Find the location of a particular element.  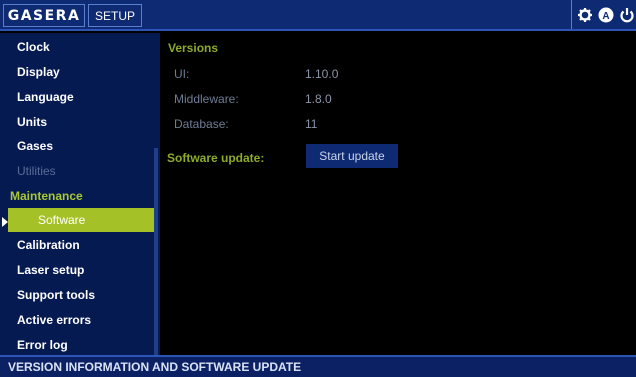

sidebar-scrollbar is located at coordinates (156, 251).